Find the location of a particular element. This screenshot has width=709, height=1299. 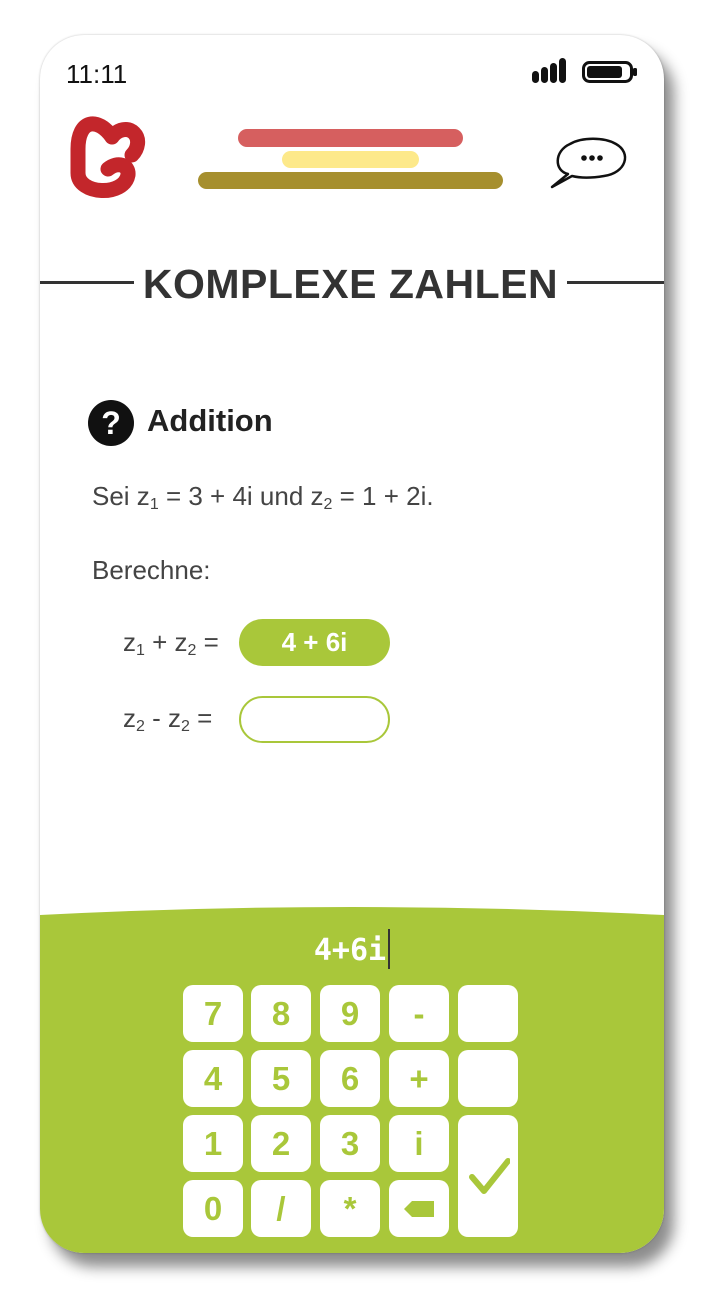

check-icon is located at coordinates (489, 1176).